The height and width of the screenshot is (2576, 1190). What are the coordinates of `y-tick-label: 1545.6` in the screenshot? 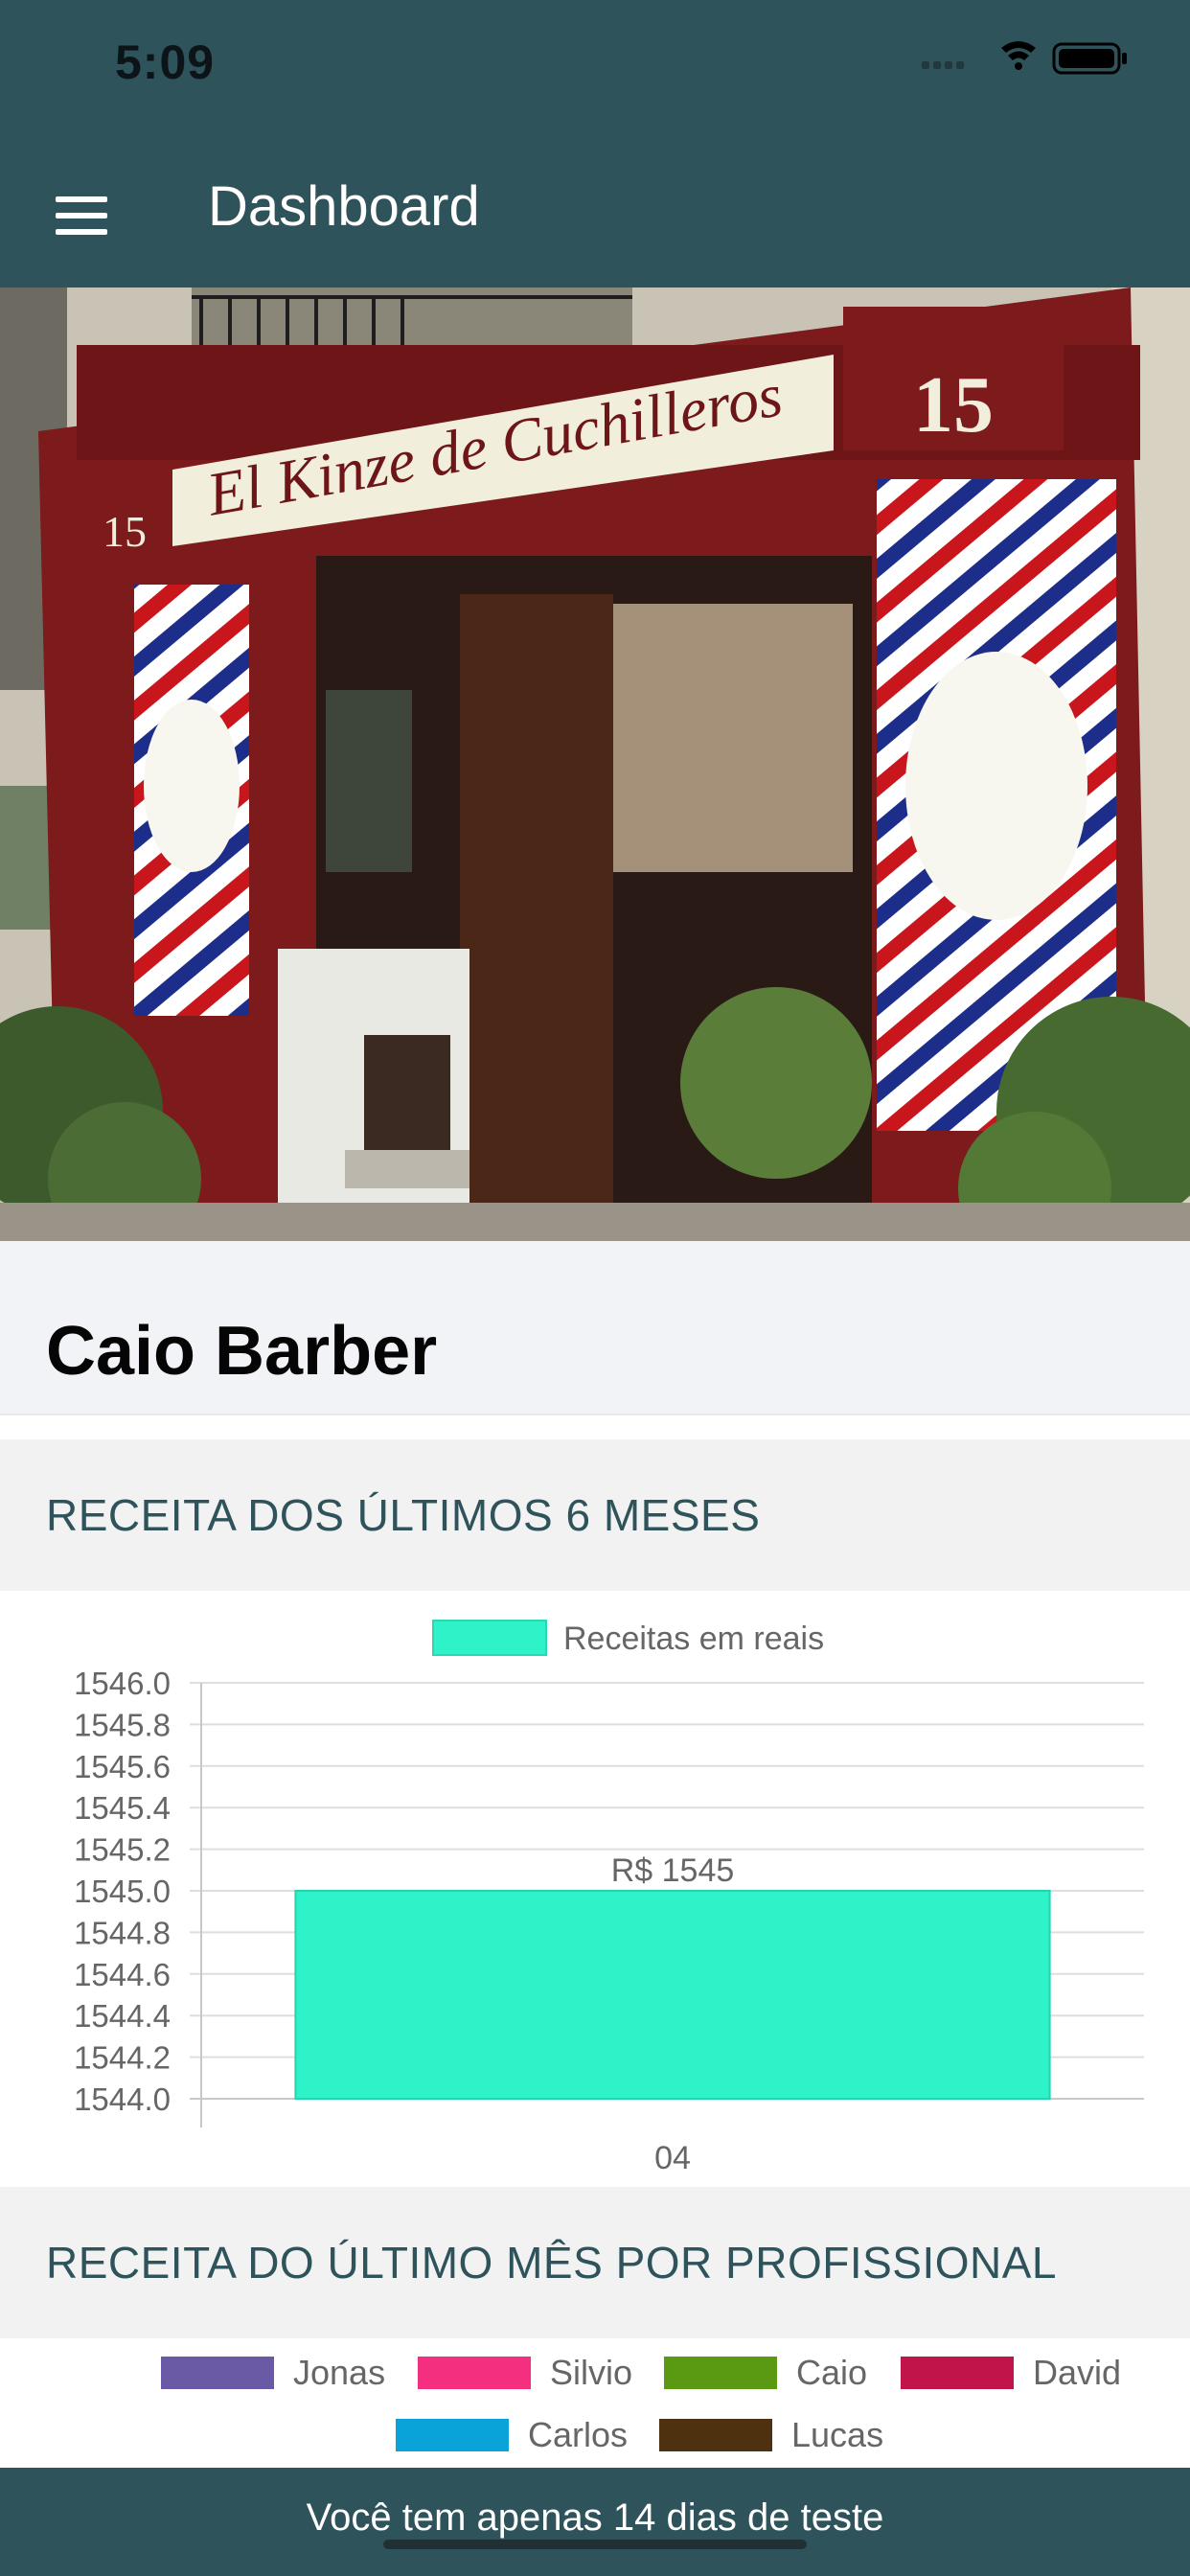 It's located at (123, 1766).